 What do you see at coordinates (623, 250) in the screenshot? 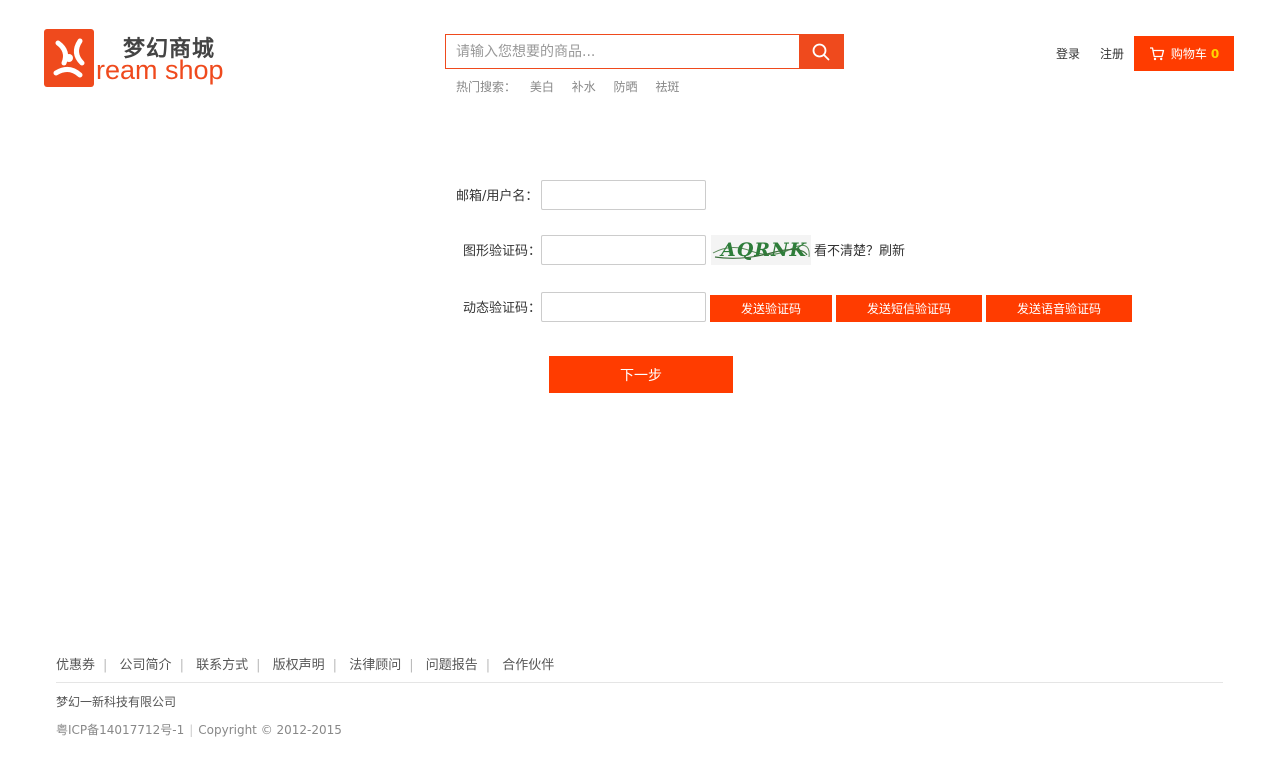
I see `captcha-input` at bounding box center [623, 250].